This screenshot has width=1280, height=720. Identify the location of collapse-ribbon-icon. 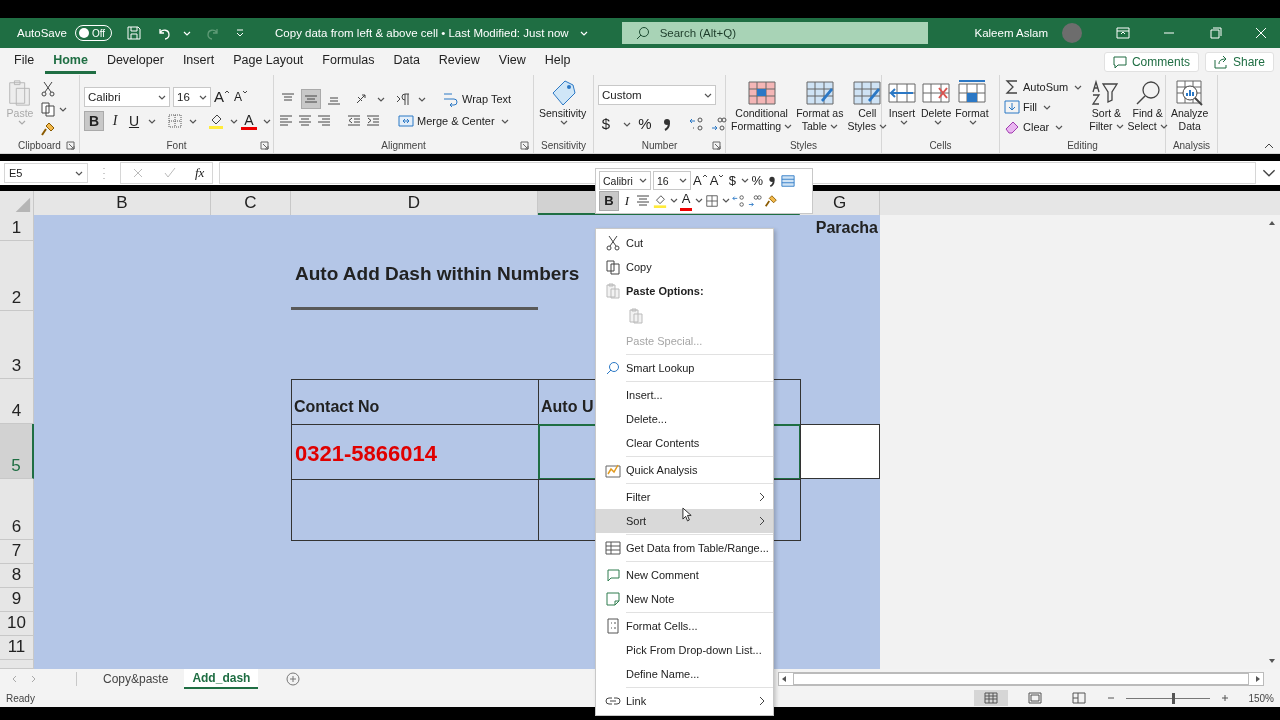
(1269, 146).